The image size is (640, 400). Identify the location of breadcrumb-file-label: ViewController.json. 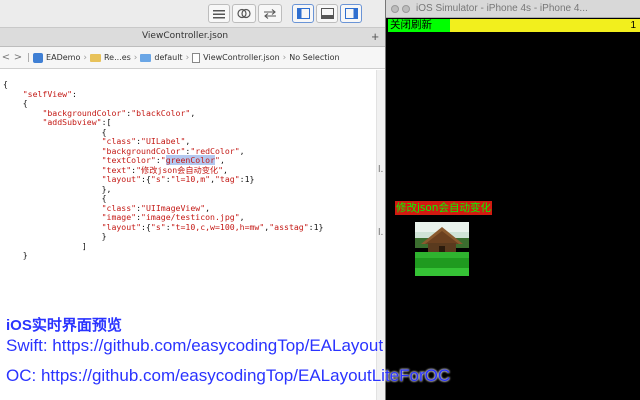
(241, 57).